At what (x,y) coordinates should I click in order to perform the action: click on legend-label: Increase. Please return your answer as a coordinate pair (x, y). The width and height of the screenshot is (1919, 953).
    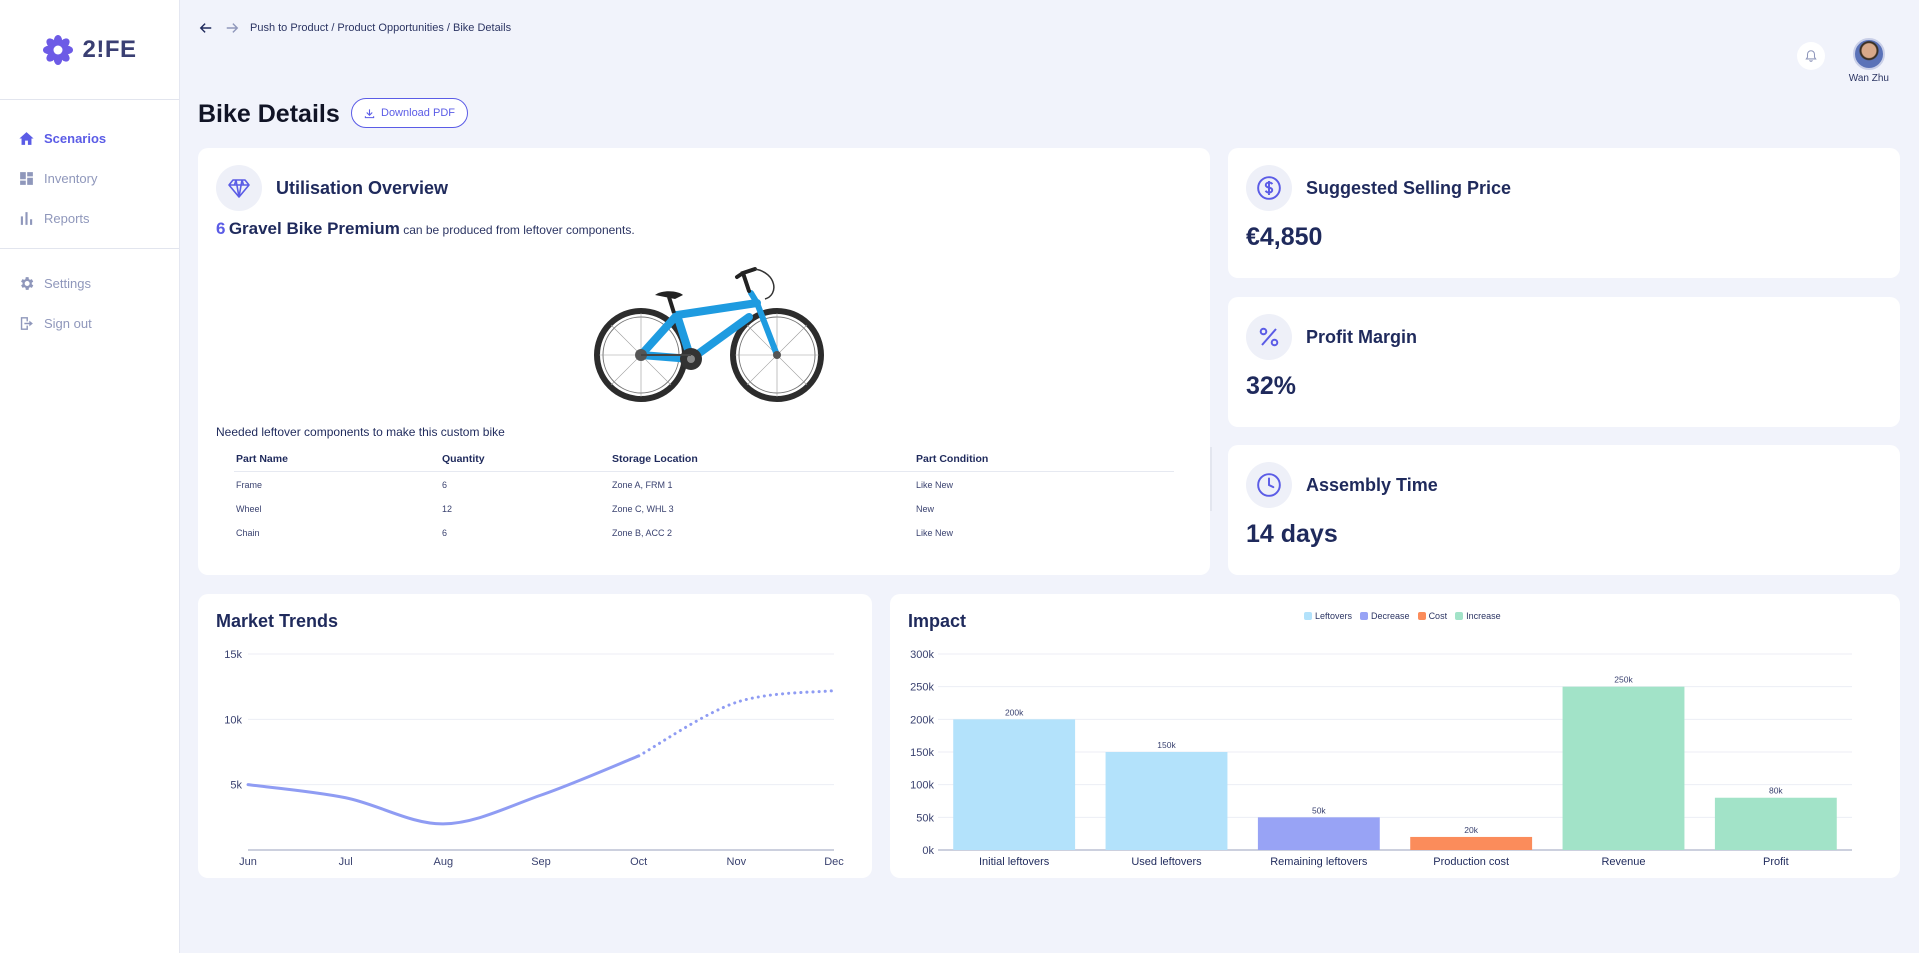
    Looking at the image, I should click on (1483, 616).